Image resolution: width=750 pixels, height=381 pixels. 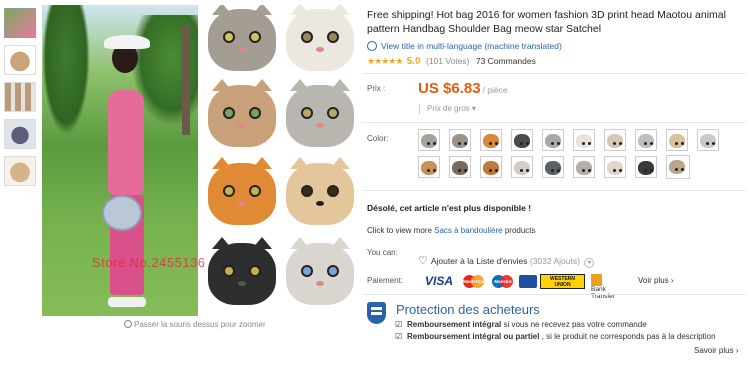 I want to click on shield-icon, so click(x=376, y=313).